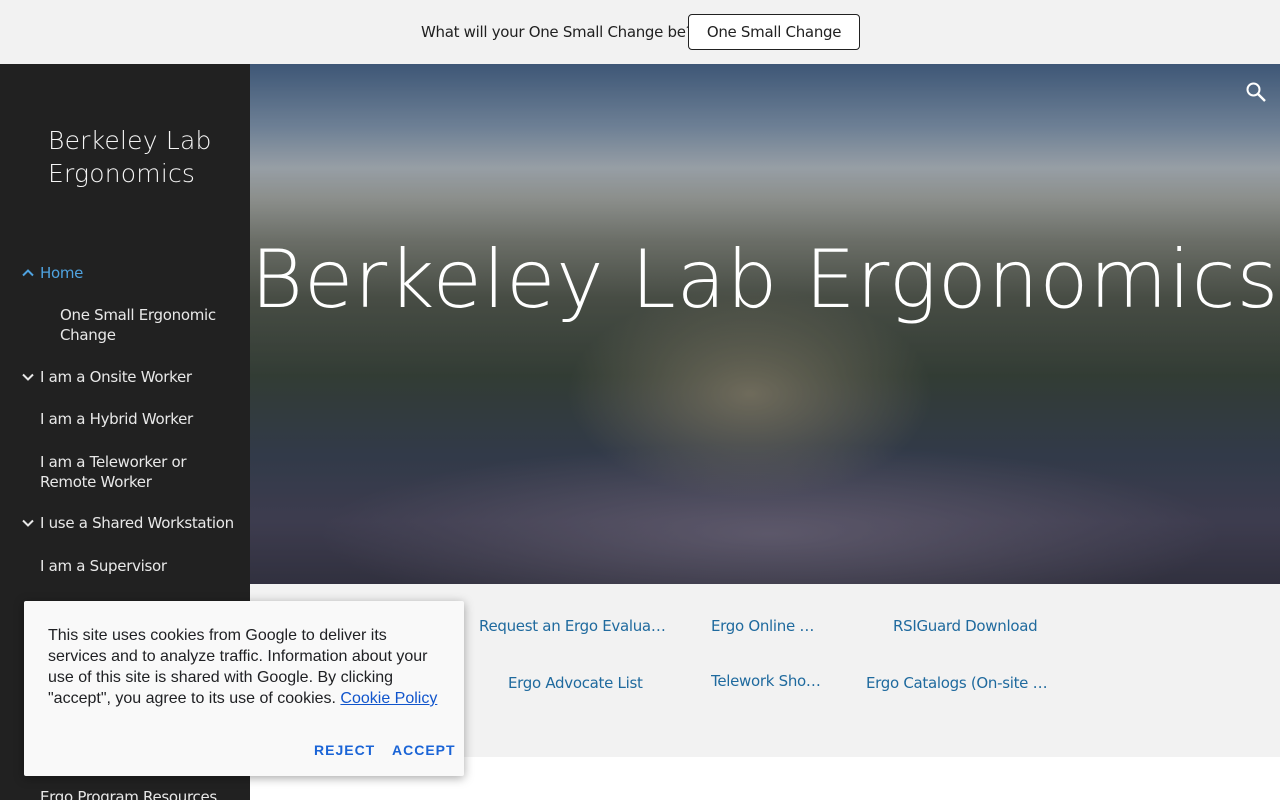 Image resolution: width=1280 pixels, height=800 pixels. What do you see at coordinates (116, 419) in the screenshot?
I see `sidebar-item-label: I am a Hybrid Worker` at bounding box center [116, 419].